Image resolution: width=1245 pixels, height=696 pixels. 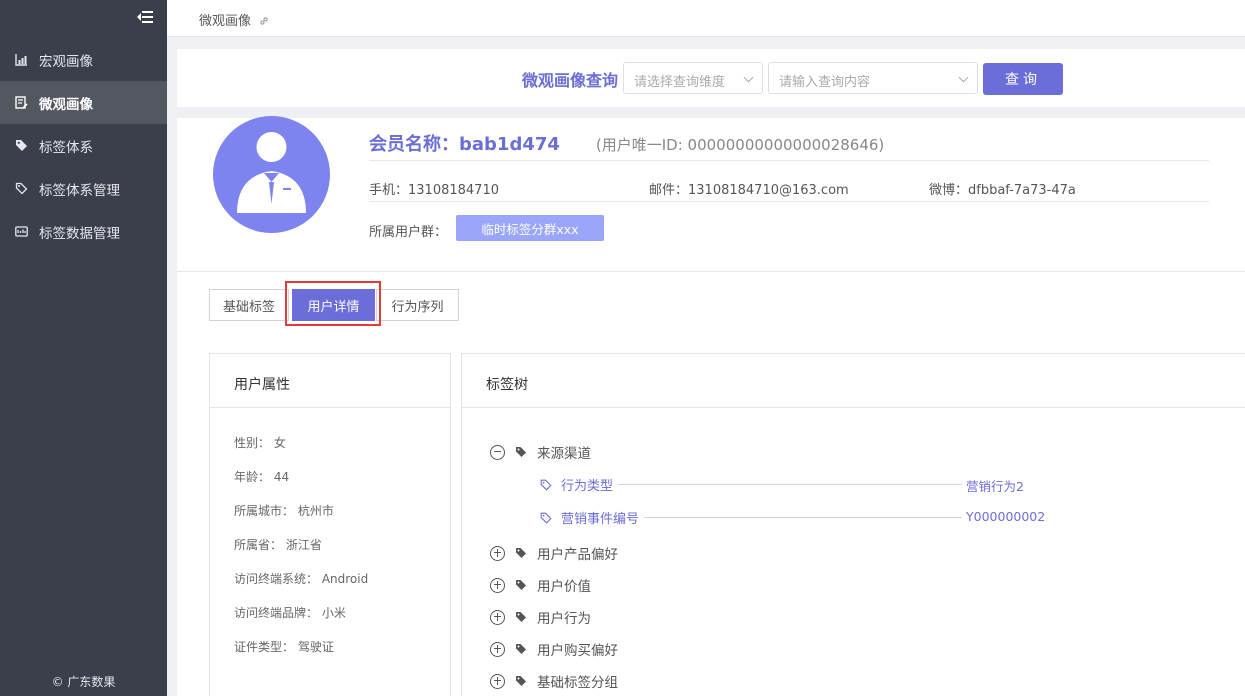 What do you see at coordinates (680, 82) in the screenshot?
I see `query-dimension-placeholder: 请选择查询维度` at bounding box center [680, 82].